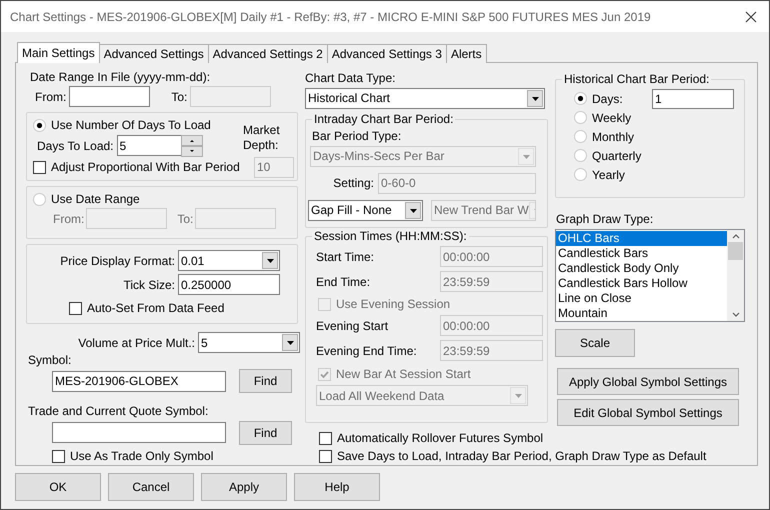  Describe the element at coordinates (337, 487) in the screenshot. I see `dialog-button: Help` at that location.